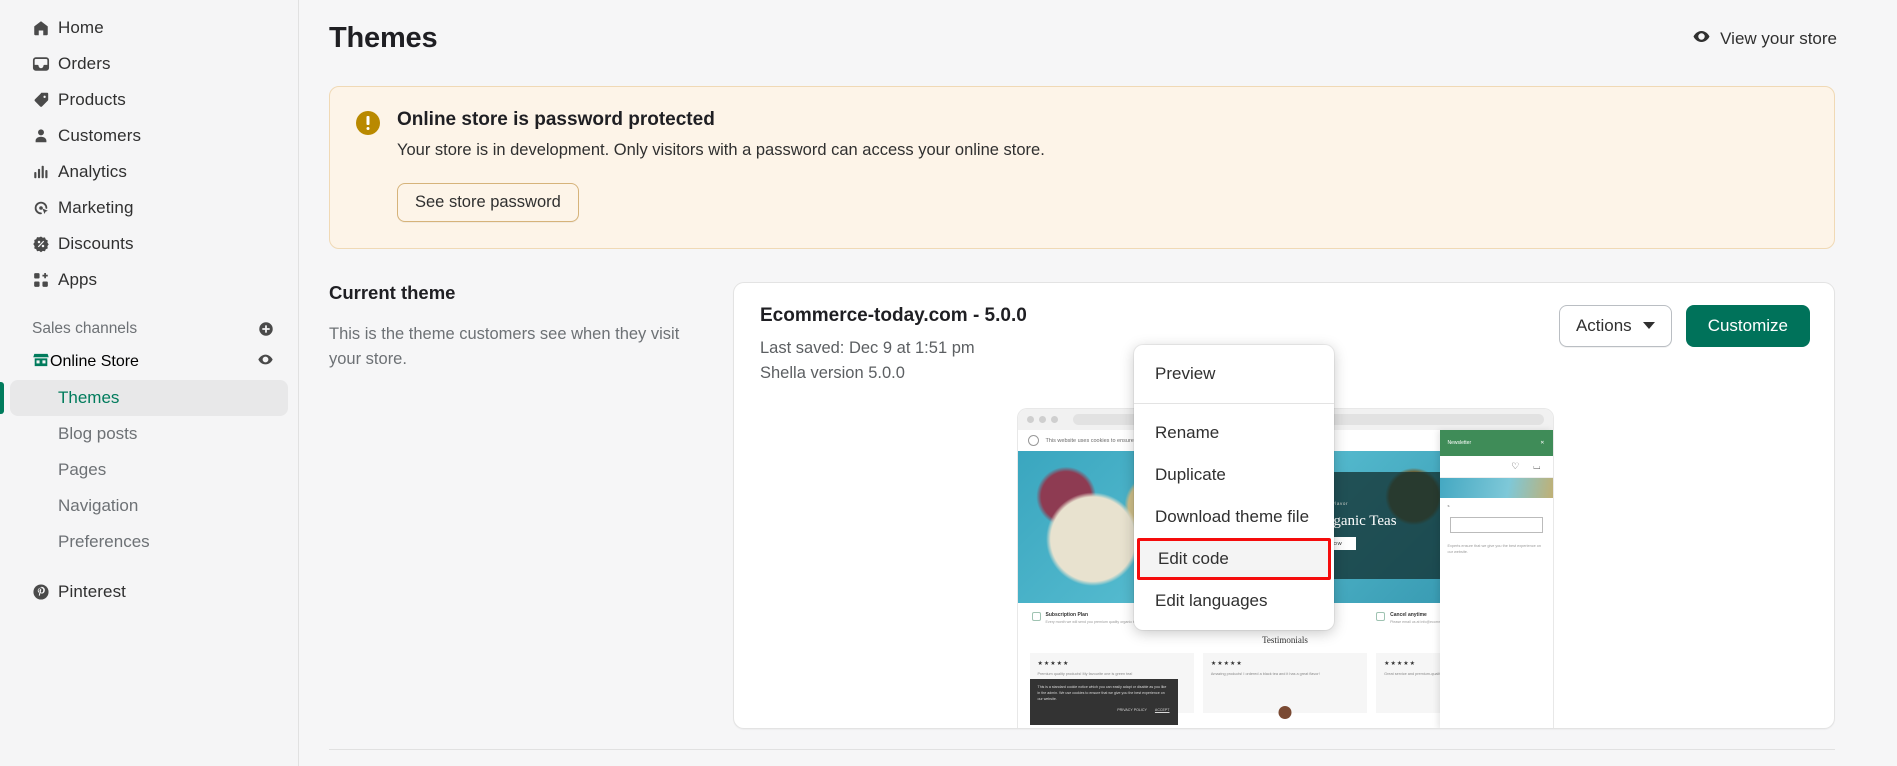  Describe the element at coordinates (1234, 517) in the screenshot. I see `menu-item-download-theme-file: Download theme file` at that location.